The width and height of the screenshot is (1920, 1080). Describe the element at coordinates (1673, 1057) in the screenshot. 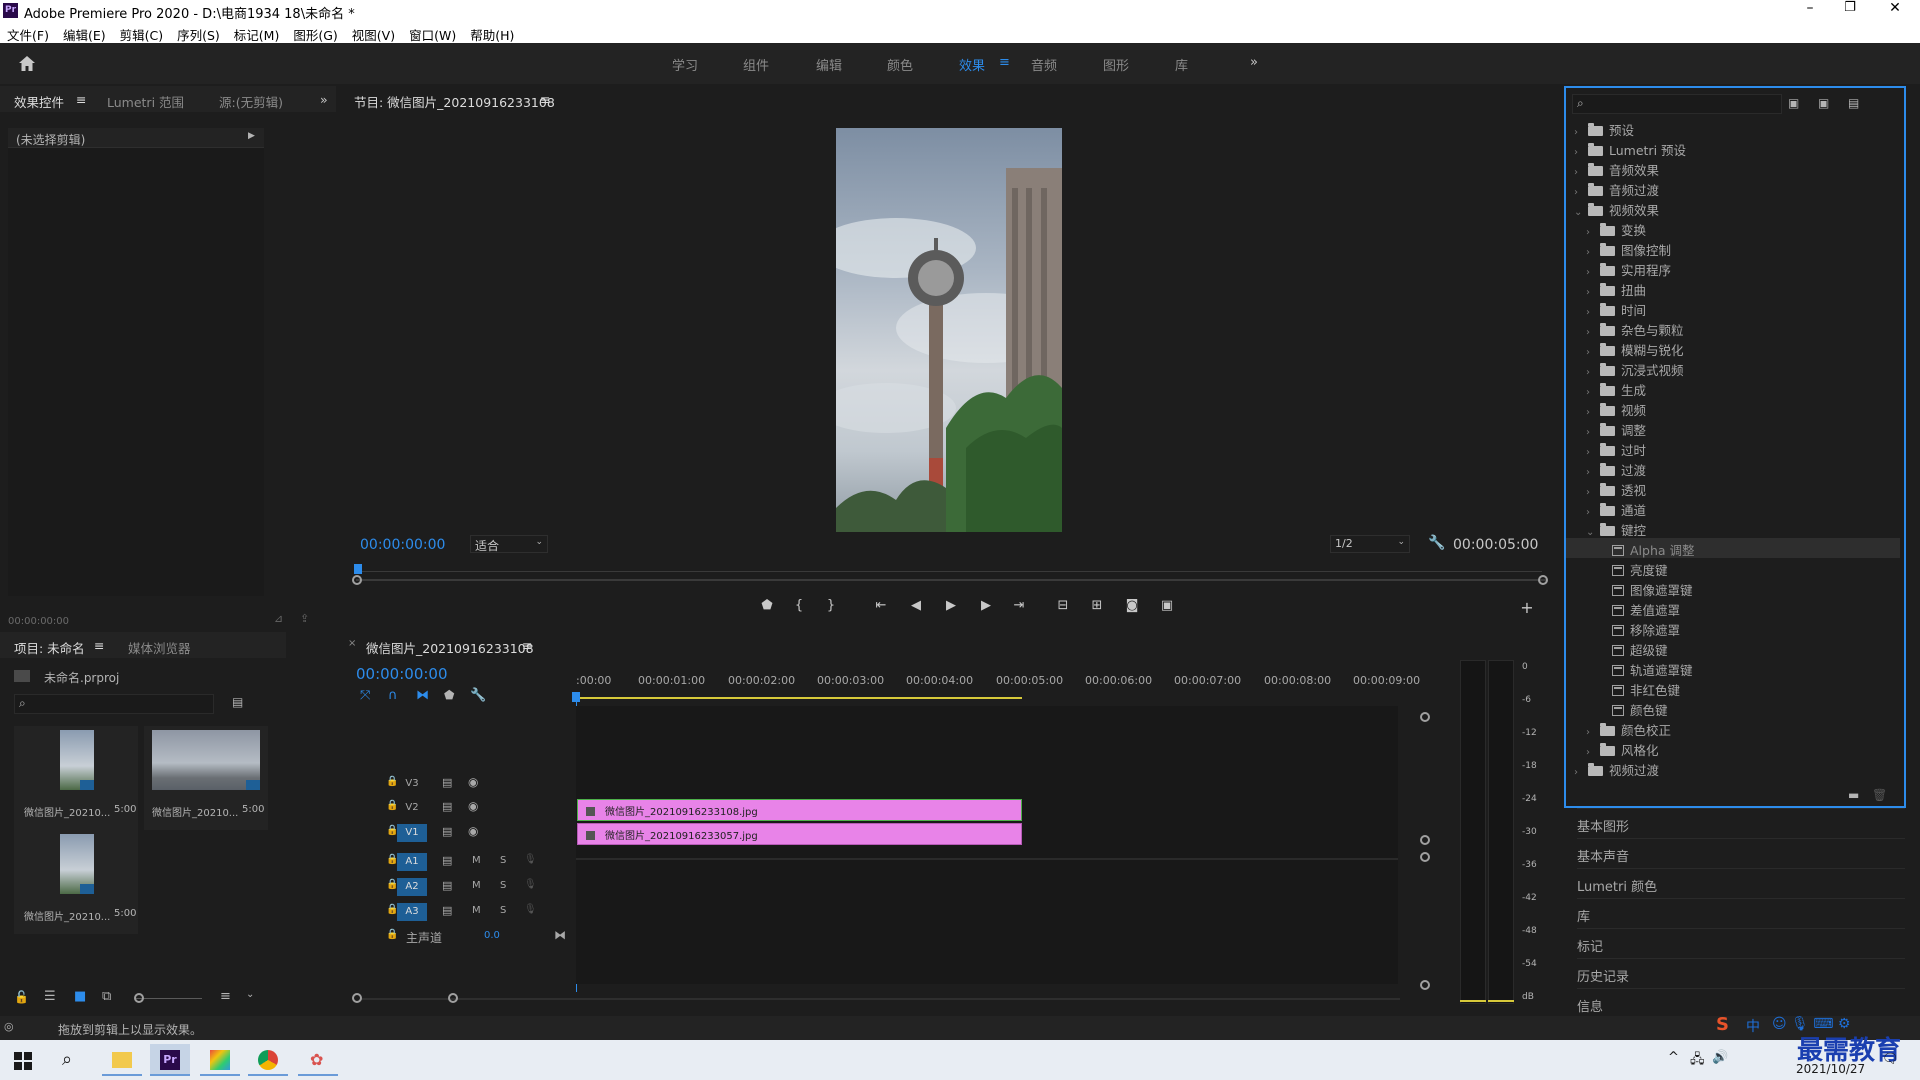

I see `tray-chevron-icon: ^` at that location.